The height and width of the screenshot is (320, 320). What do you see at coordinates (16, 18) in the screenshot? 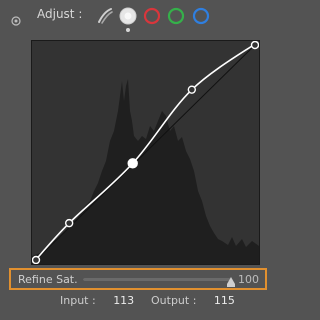
I see `settings-circle-icon` at bounding box center [16, 18].